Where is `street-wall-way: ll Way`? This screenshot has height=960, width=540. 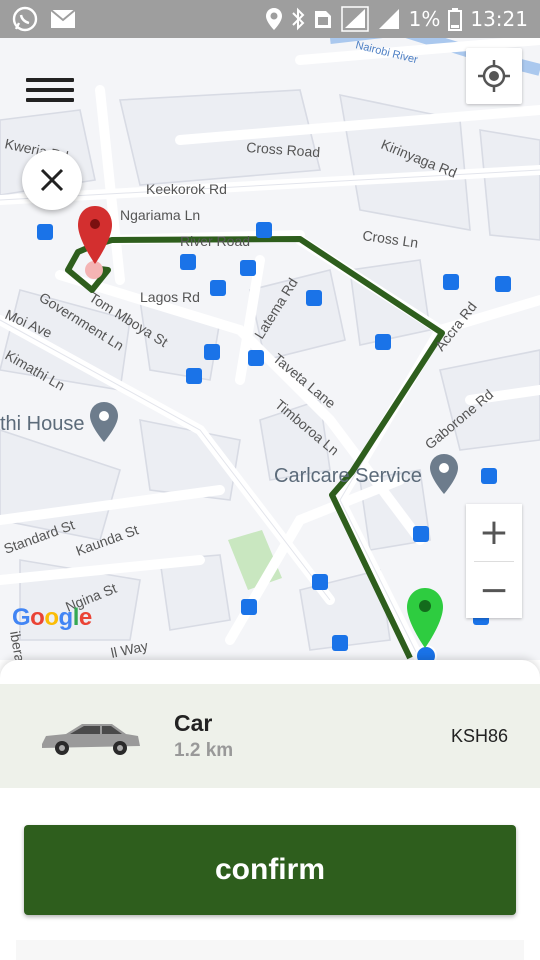
street-wall-way: ll Way is located at coordinates (129, 648).